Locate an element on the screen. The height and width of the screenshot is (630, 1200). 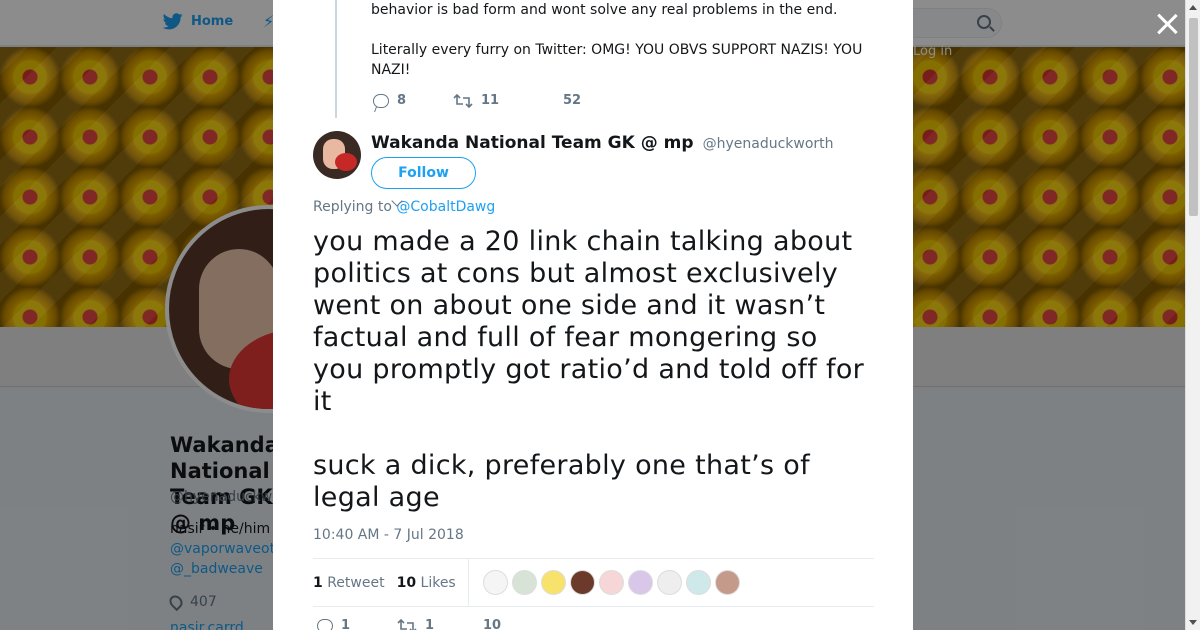
like-stat-label: Likes is located at coordinates (438, 582).